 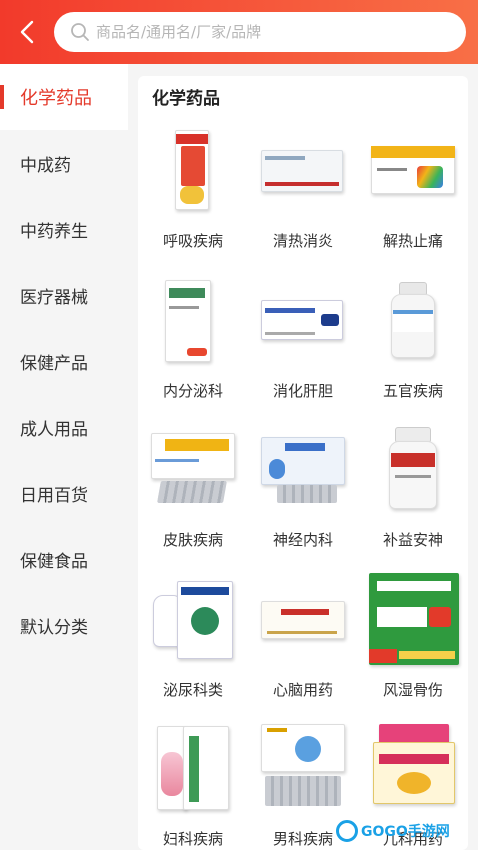 I want to click on sidebar-item-label: 保健食品, so click(x=54, y=561).